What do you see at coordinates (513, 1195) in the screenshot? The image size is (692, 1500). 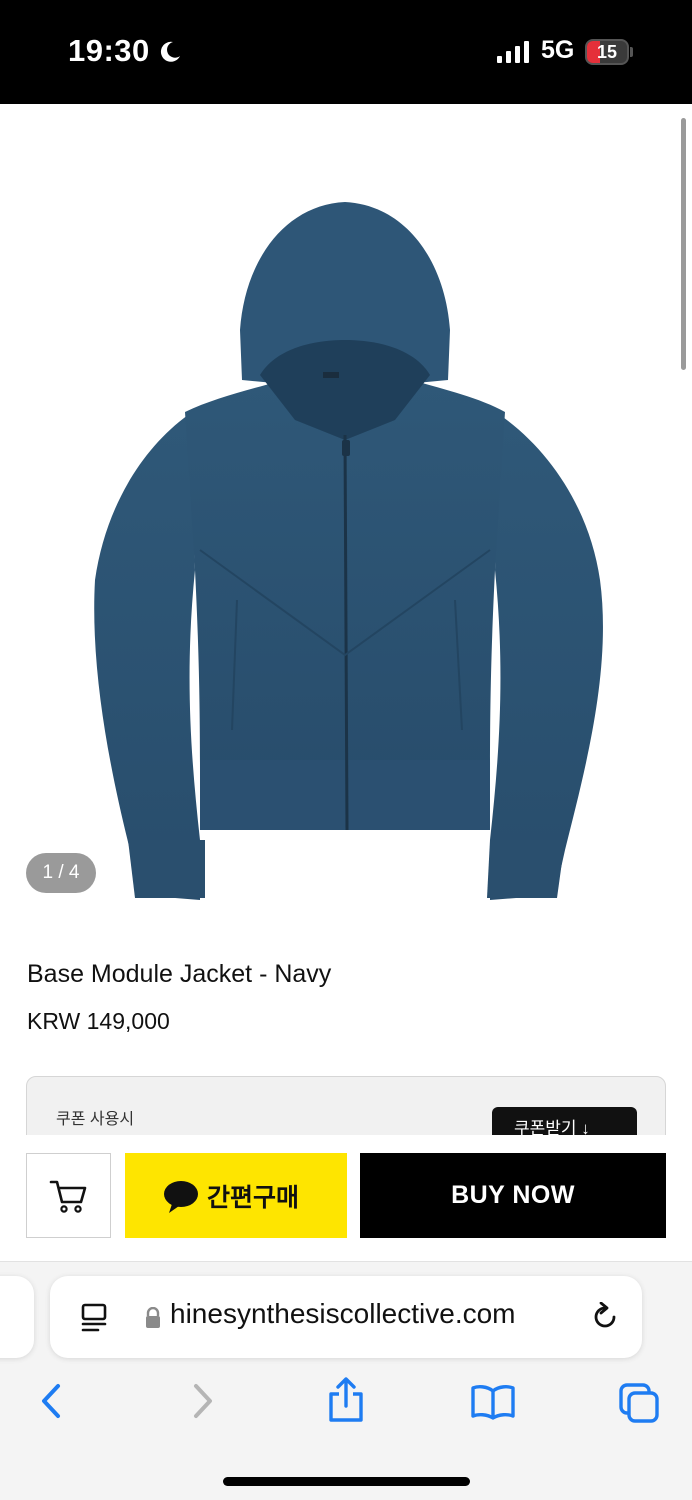 I see `buy-now-button: BUY NOW` at bounding box center [513, 1195].